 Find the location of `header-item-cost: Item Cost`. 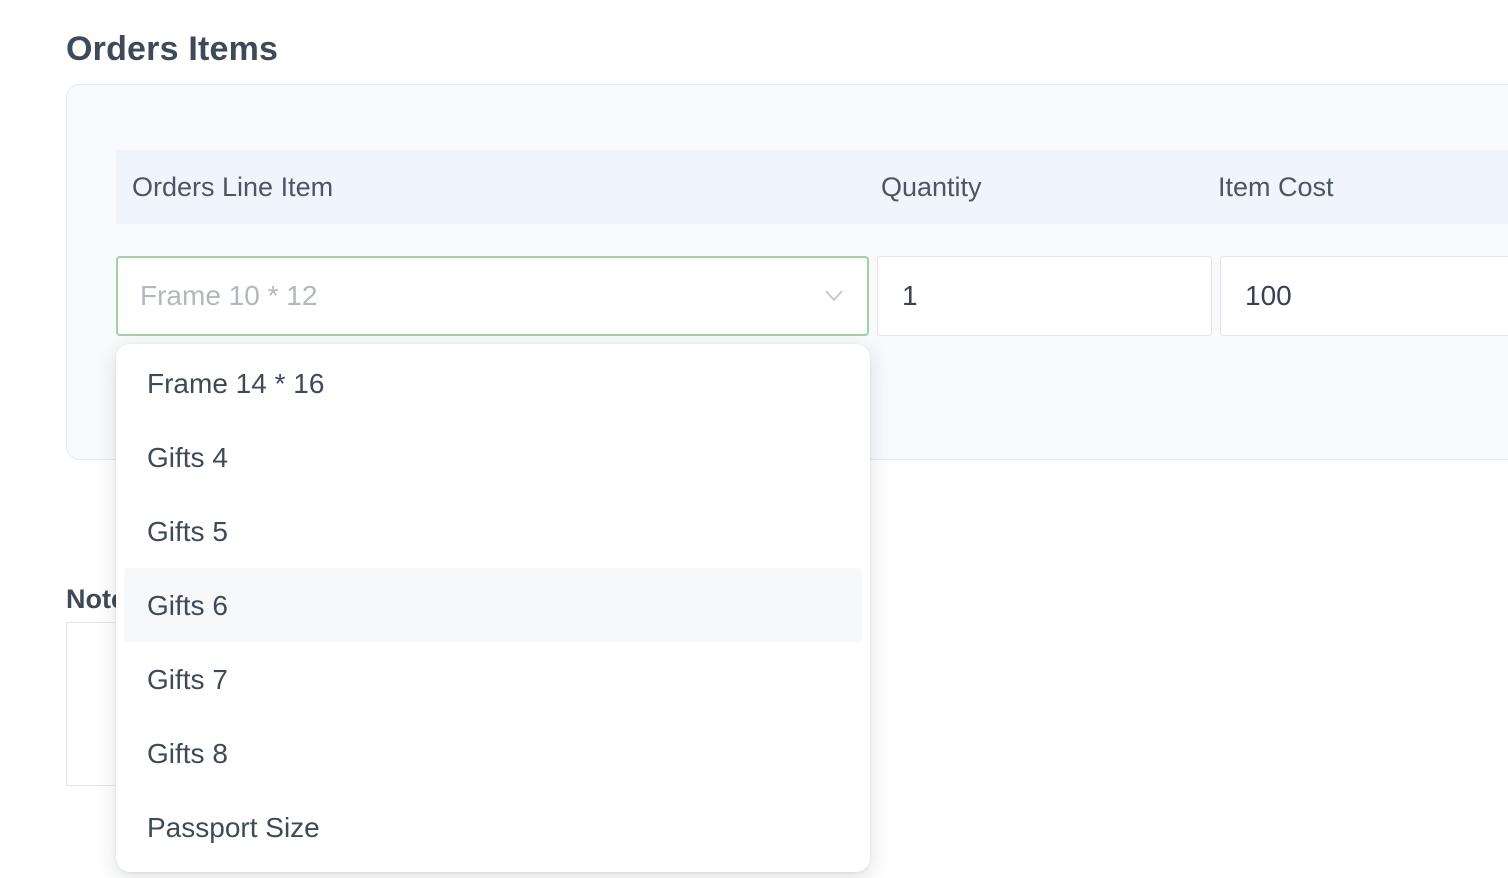

header-item-cost: Item Cost is located at coordinates (1276, 187).